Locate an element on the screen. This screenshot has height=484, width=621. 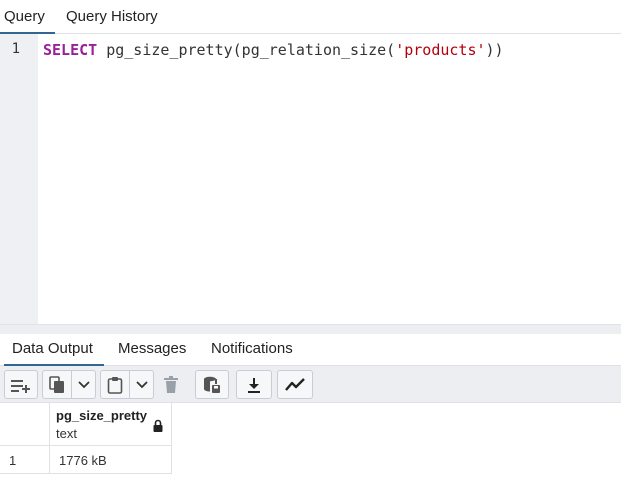
copy-button is located at coordinates (57, 384).